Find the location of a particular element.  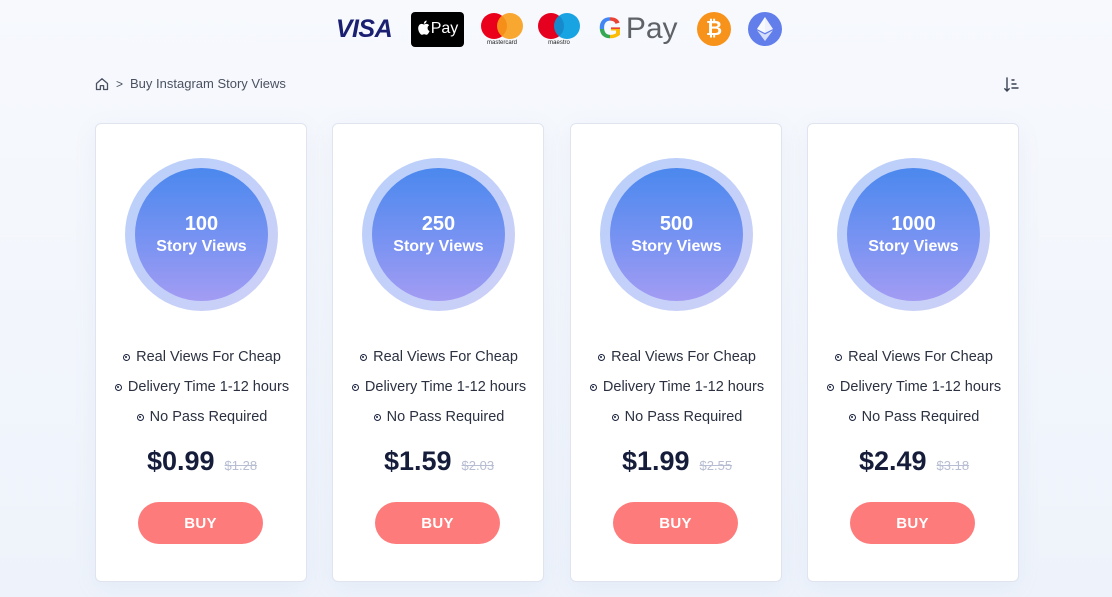

price-row: $1.59 $2.03 is located at coordinates (439, 461).